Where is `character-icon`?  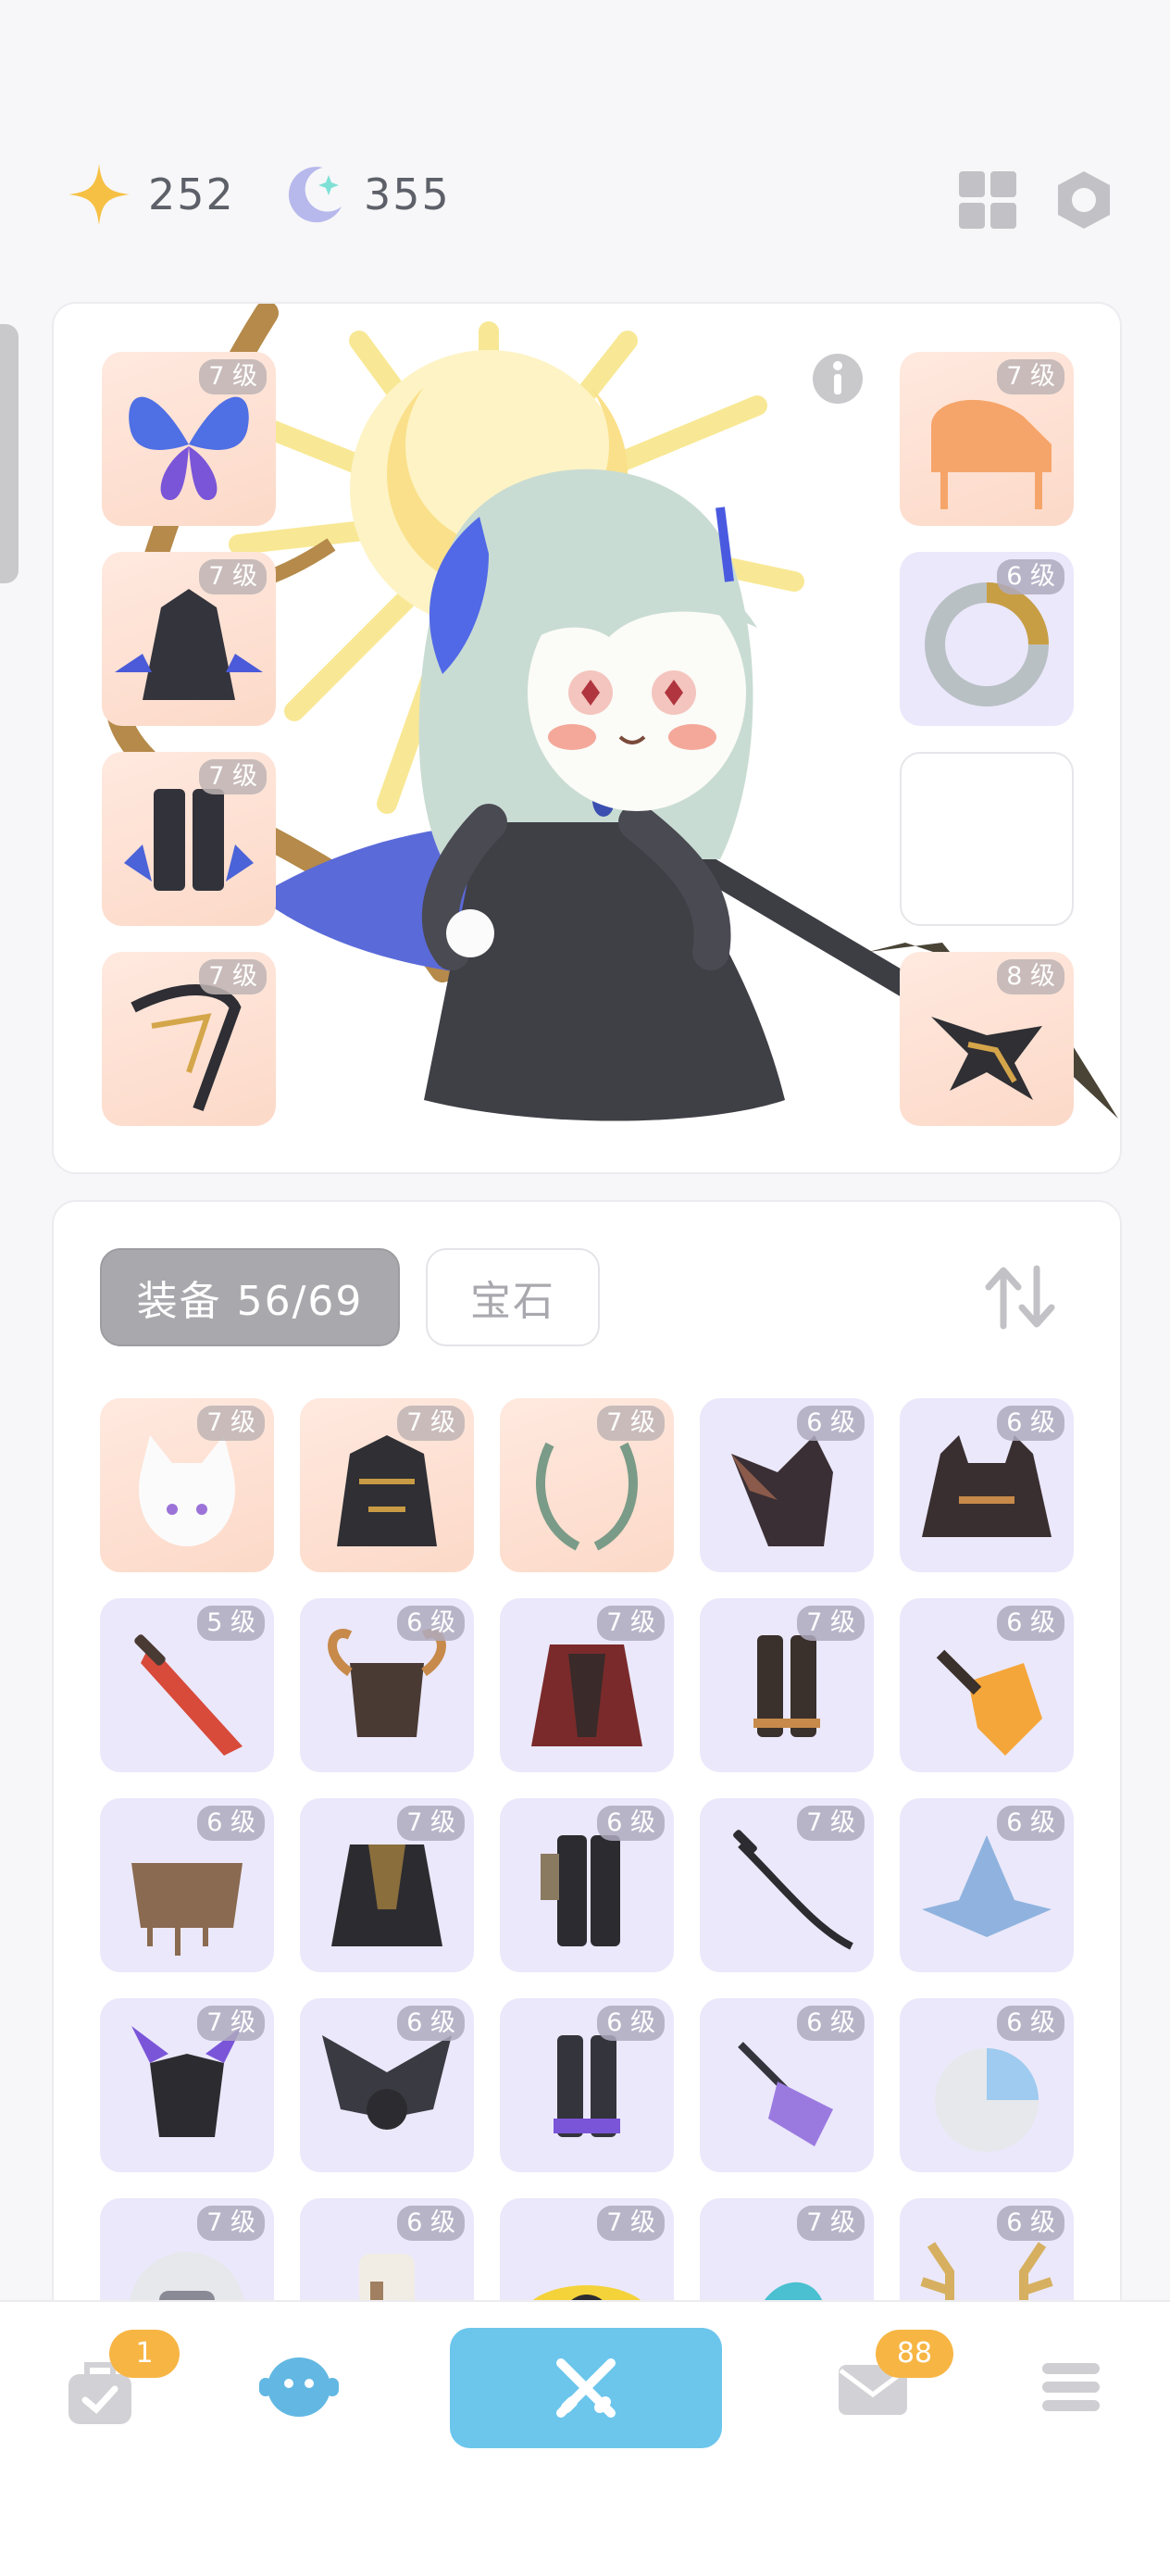 character-icon is located at coordinates (299, 2385).